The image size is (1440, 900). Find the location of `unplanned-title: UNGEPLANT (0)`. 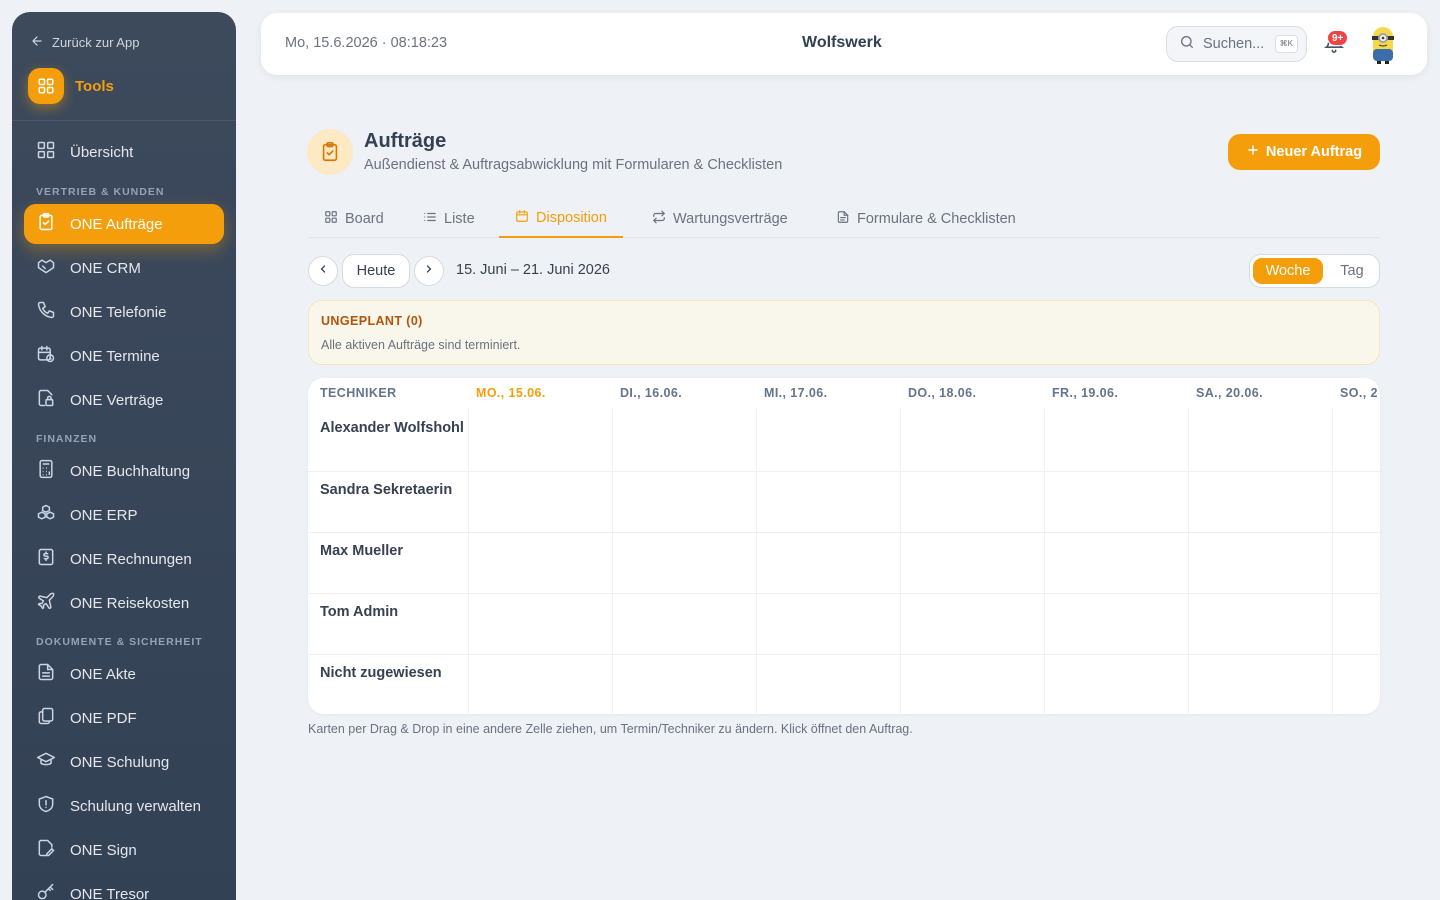

unplanned-title: UNGEPLANT (0) is located at coordinates (372, 321).